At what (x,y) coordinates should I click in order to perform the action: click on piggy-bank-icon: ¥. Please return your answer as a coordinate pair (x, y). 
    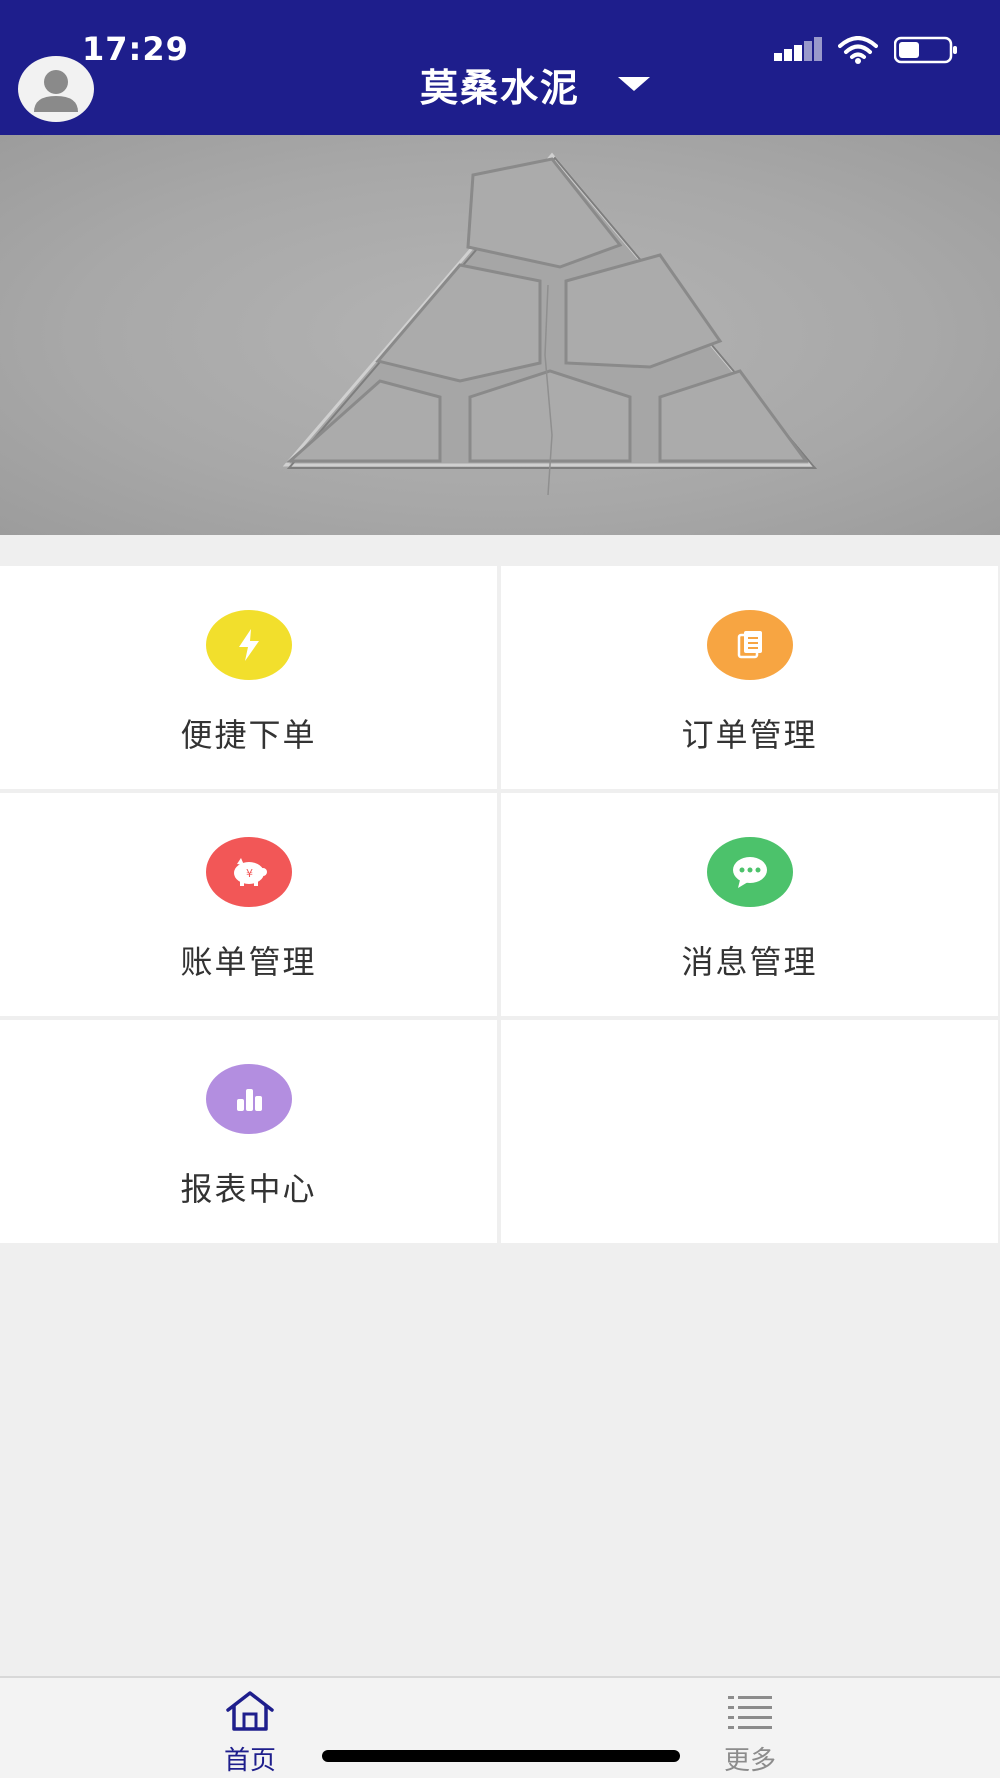
    Looking at the image, I should click on (248, 872).